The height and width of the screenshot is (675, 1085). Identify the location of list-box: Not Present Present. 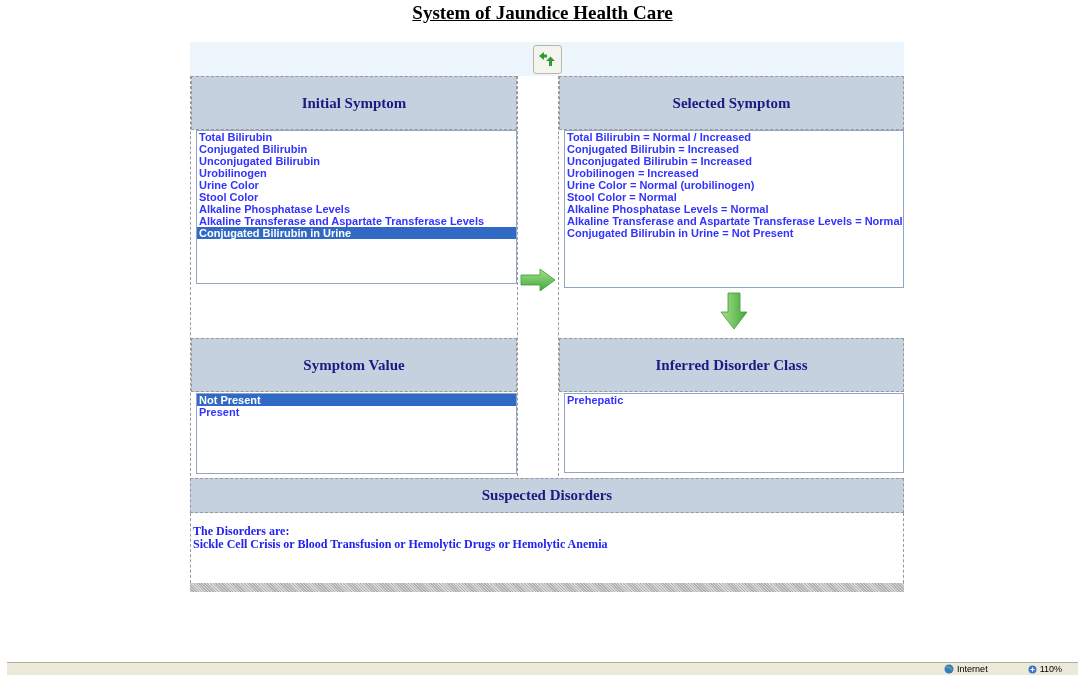
(356, 433).